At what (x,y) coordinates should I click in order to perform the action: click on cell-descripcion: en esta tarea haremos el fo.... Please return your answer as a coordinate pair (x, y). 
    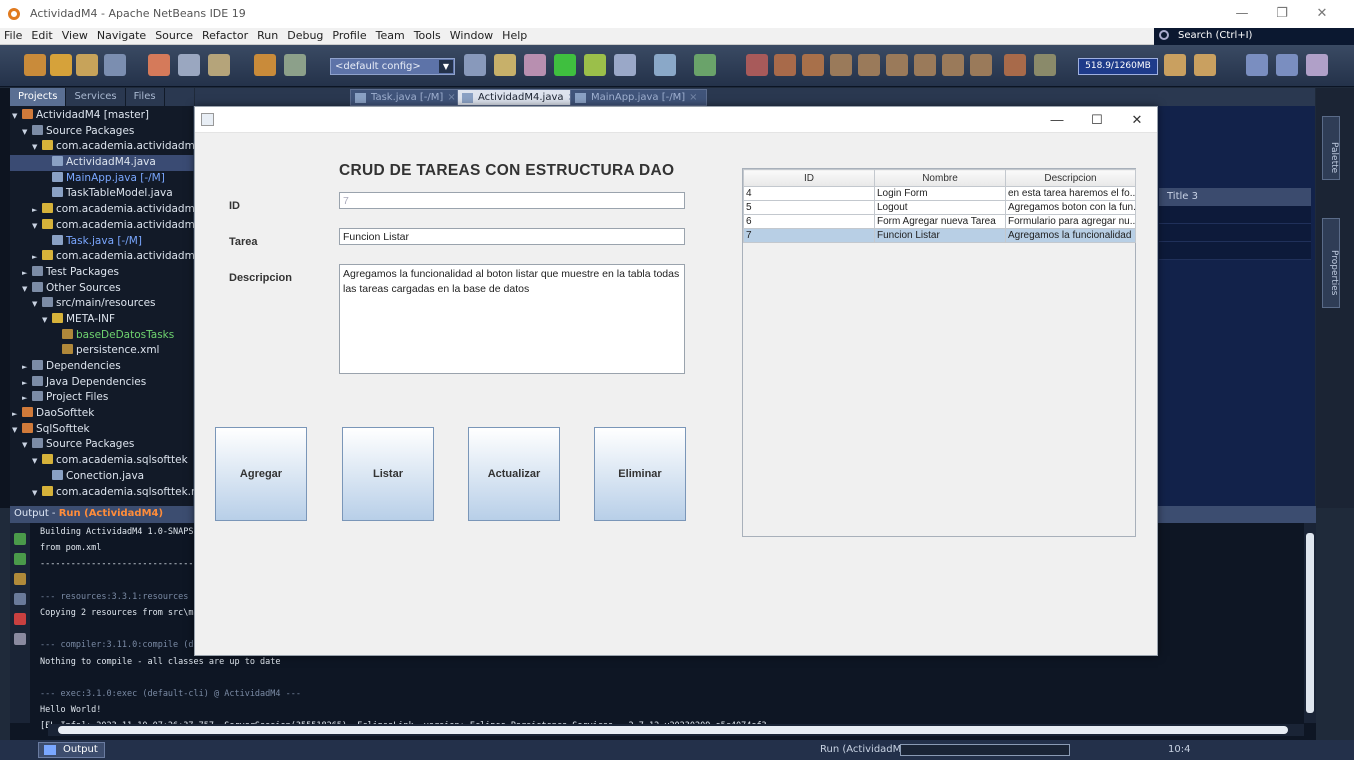
    Looking at the image, I should click on (1070, 193).